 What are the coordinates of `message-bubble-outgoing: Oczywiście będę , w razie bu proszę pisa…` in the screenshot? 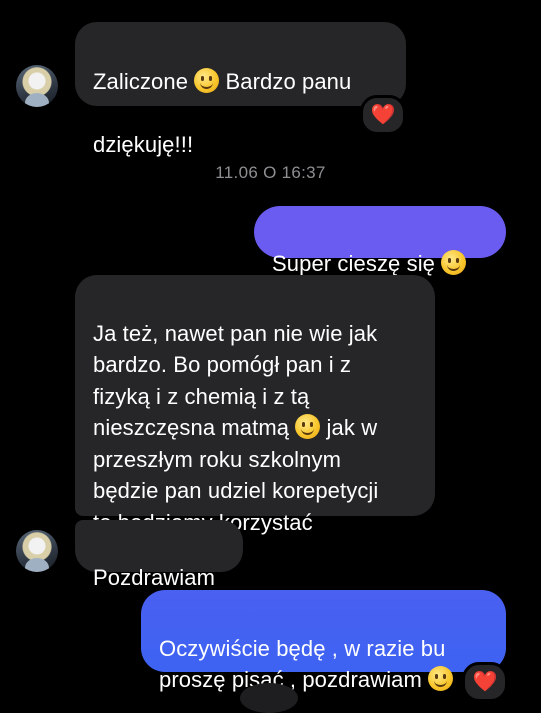 It's located at (323, 641).